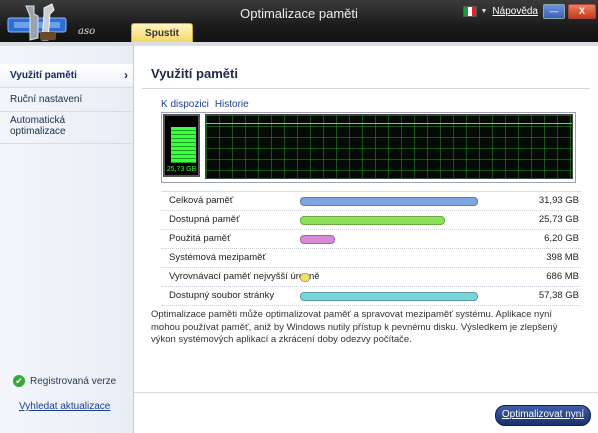  I want to click on usage-line, so click(389, 123).